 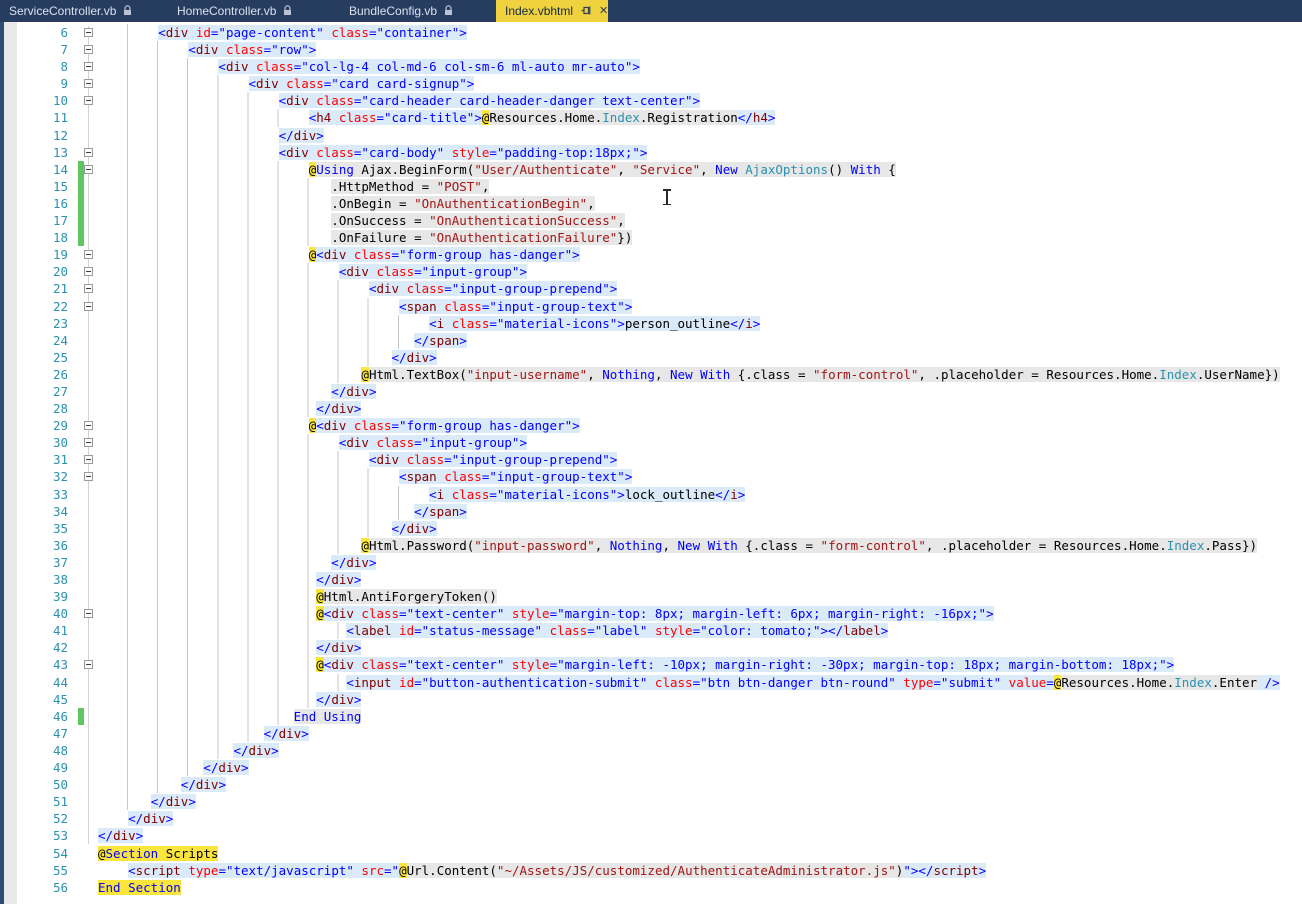 I want to click on line-number: 53, so click(x=60, y=836).